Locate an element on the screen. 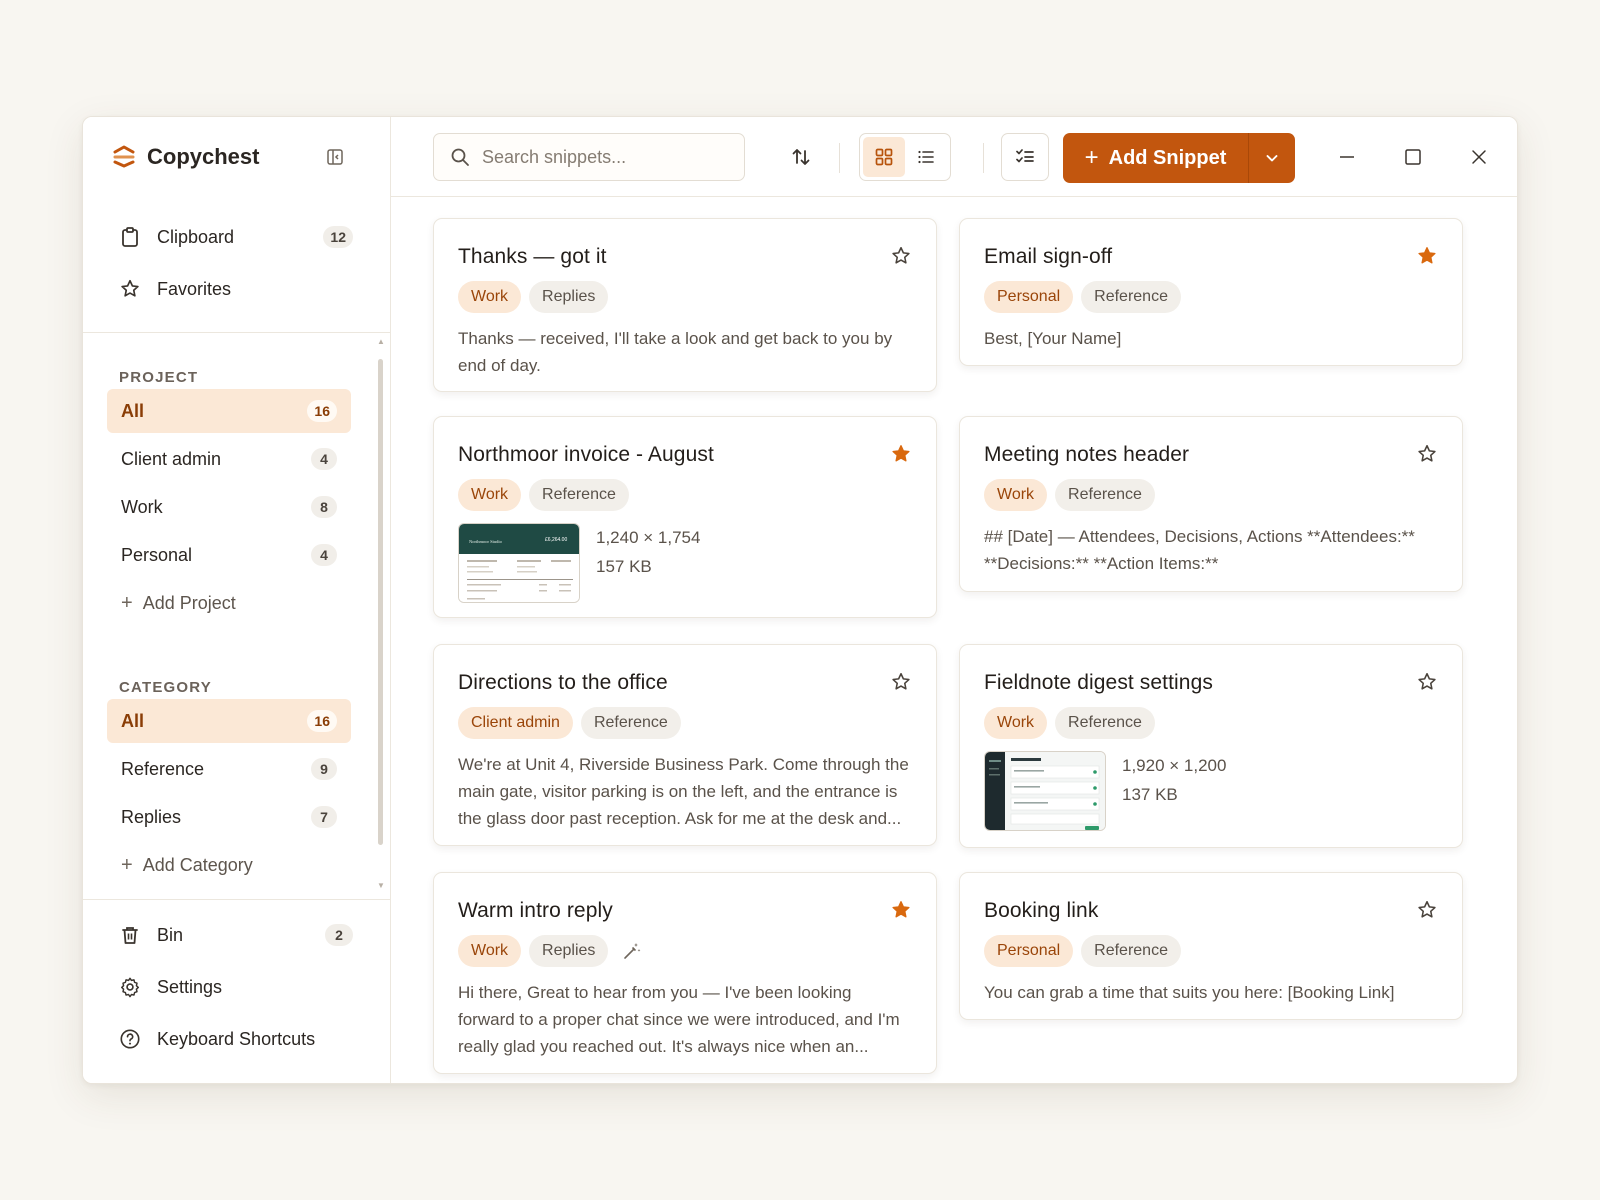 The width and height of the screenshot is (1600, 1200). image-meta: 1,920 × 1,200 137 KB is located at coordinates (1174, 780).